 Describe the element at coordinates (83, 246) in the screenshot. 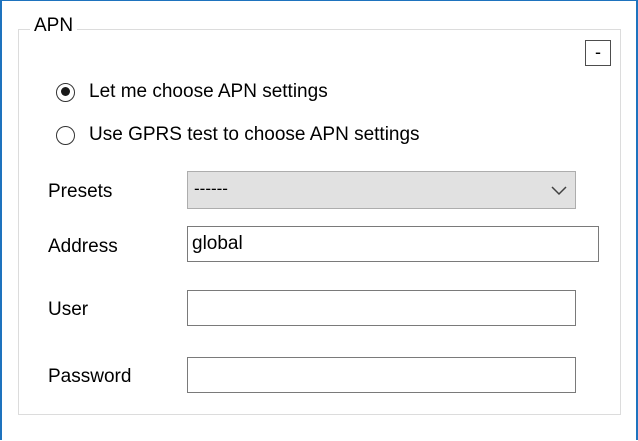

I see `address-label: Address` at that location.